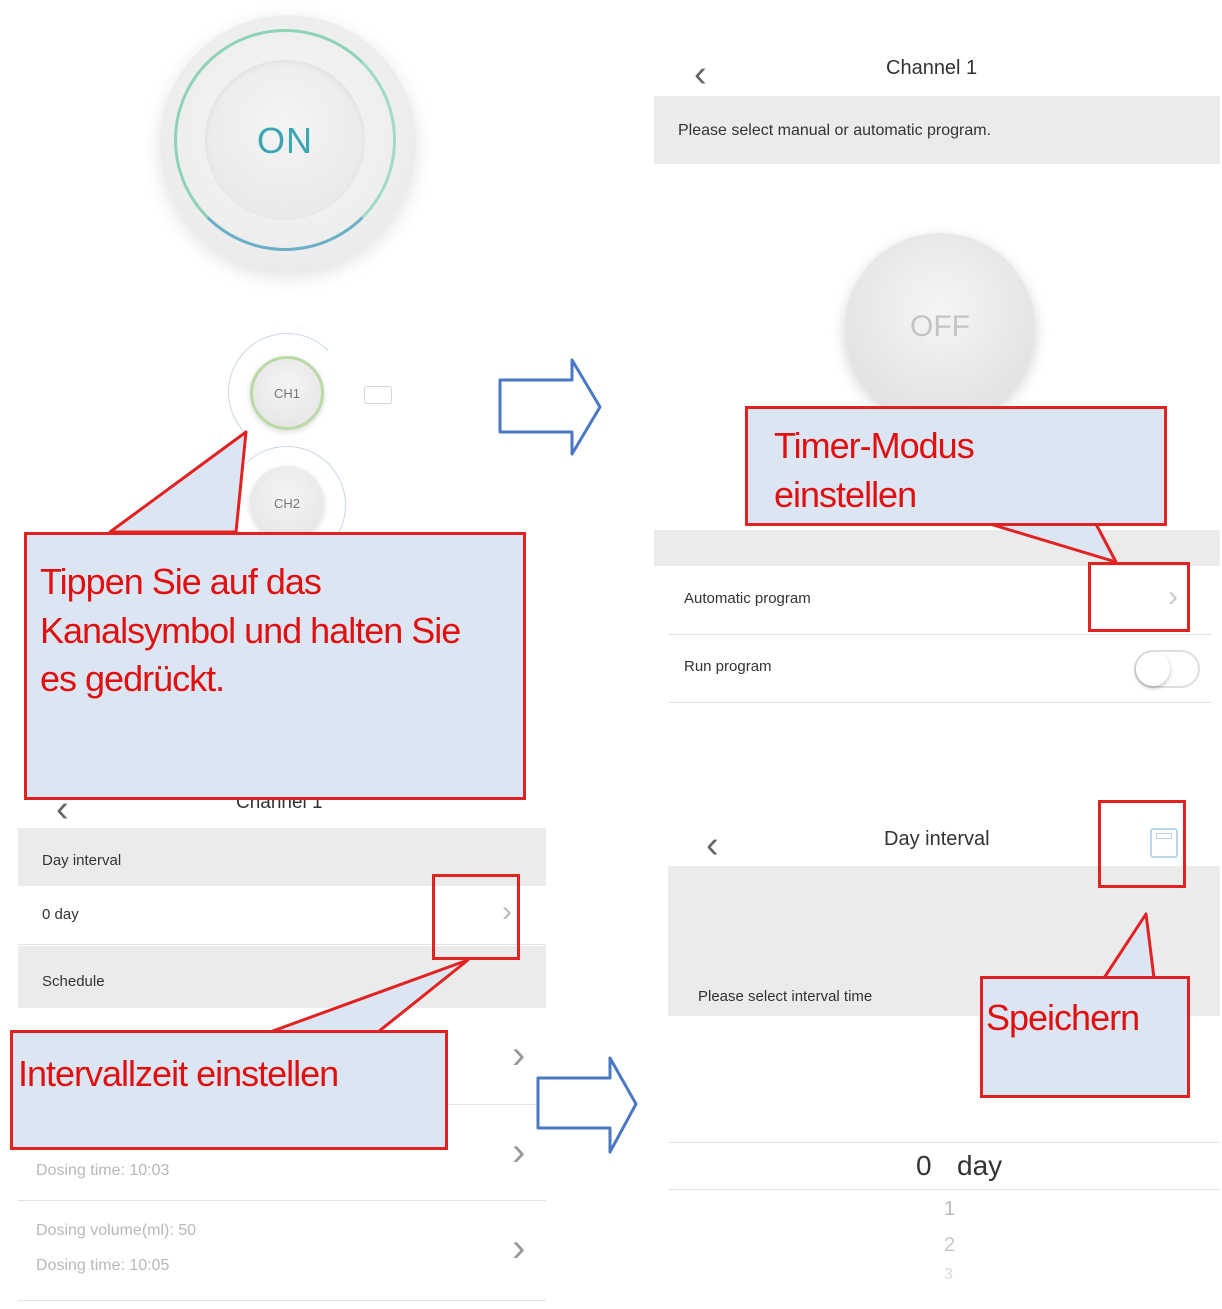 This screenshot has height=1309, width=1222. I want to click on callout-tail-hold, so click(178, 482).